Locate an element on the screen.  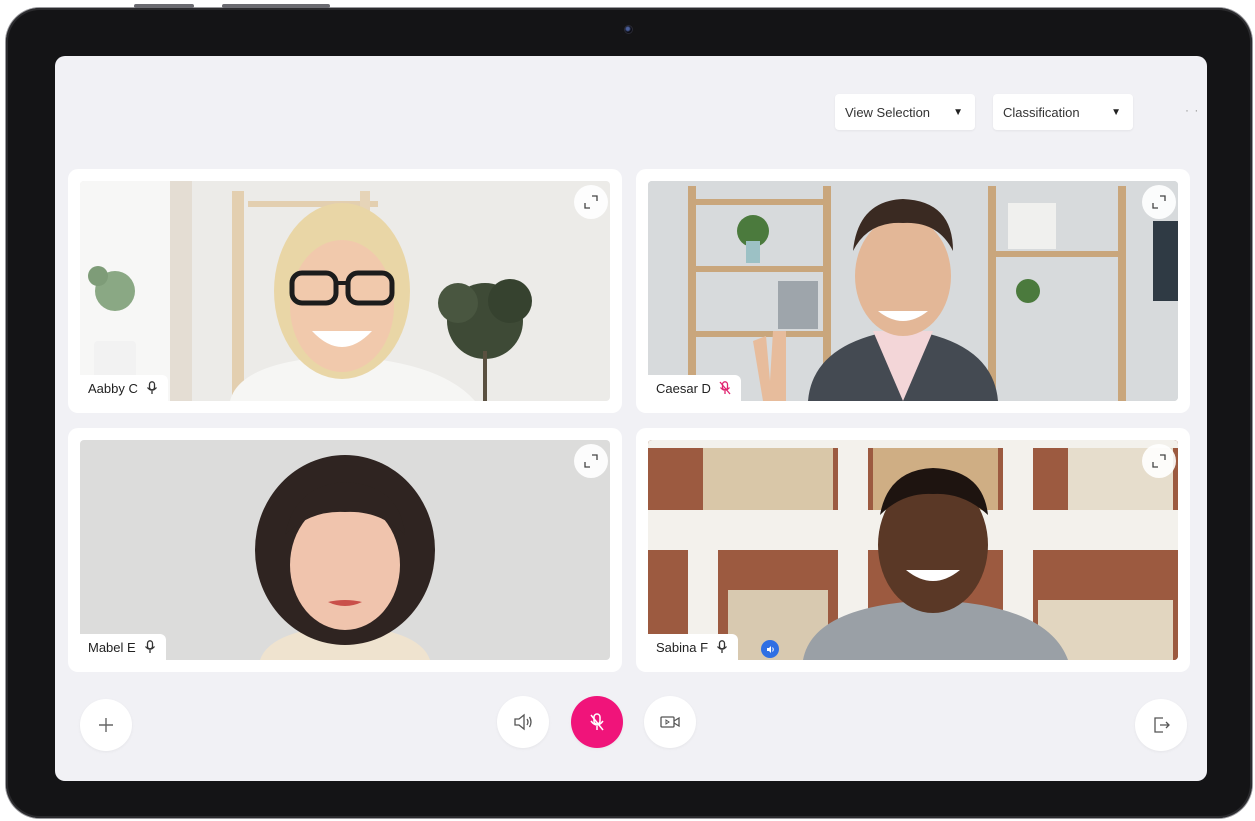
classification-dropdown: Classification ▼ is located at coordinates (1063, 112).